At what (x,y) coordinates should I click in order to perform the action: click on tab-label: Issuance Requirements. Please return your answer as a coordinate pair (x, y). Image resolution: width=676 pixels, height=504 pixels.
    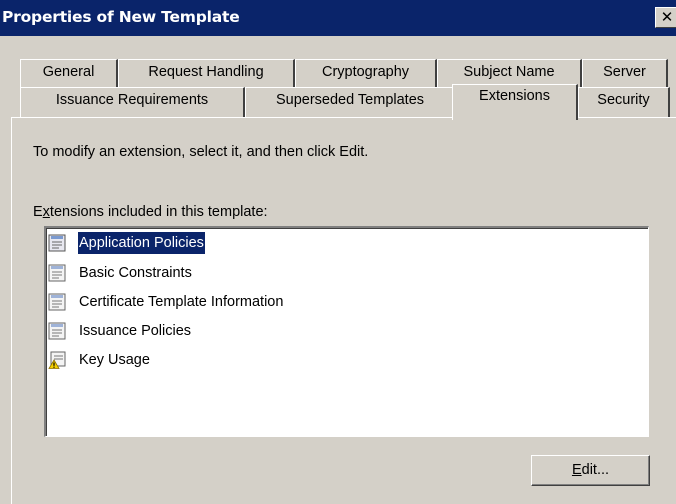
    Looking at the image, I should click on (132, 100).